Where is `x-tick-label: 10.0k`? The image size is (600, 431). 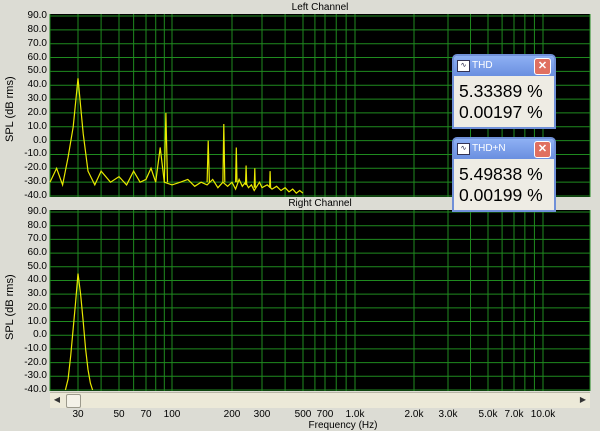 x-tick-label: 10.0k is located at coordinates (543, 414).